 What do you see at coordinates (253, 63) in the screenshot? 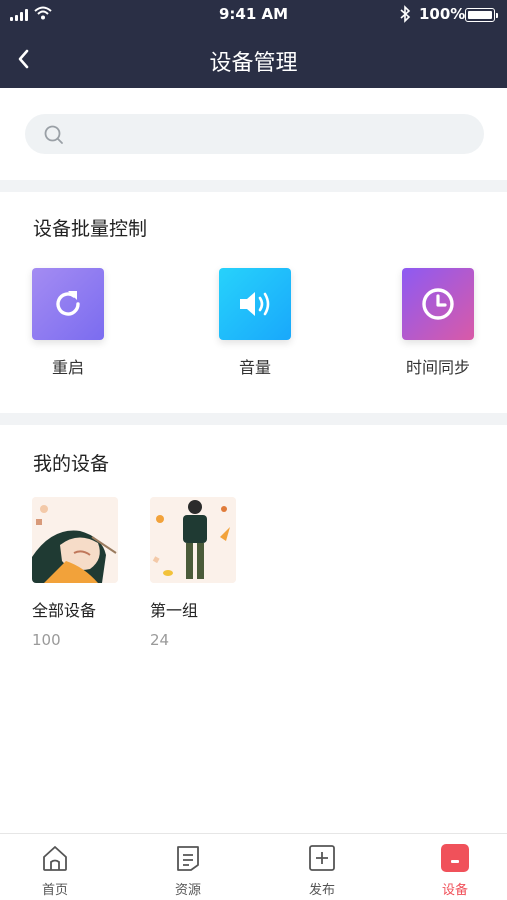
I see `page-title: 设备管理` at bounding box center [253, 63].